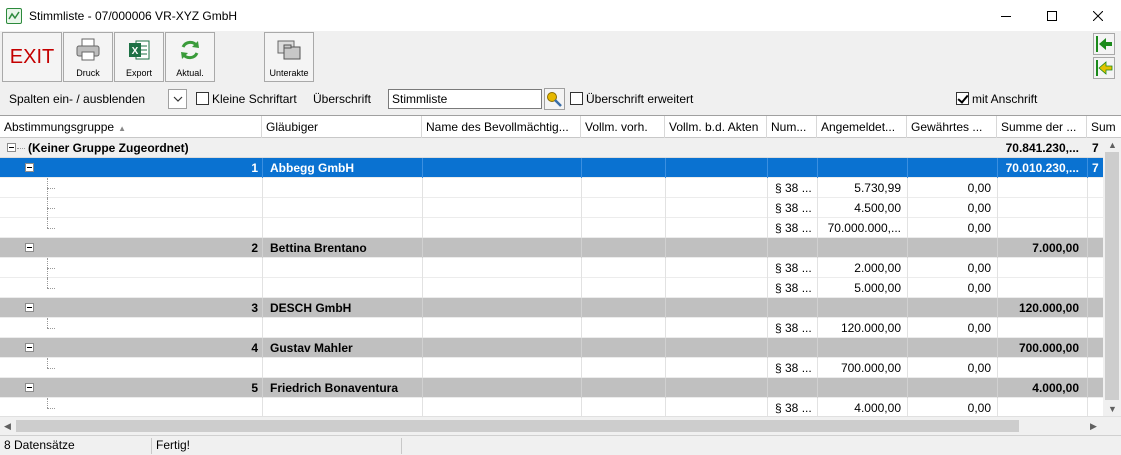 This screenshot has height=455, width=1121. I want to click on toolbar: EXIT Druck X Export Aktual. Unterakte, so click(560, 57).